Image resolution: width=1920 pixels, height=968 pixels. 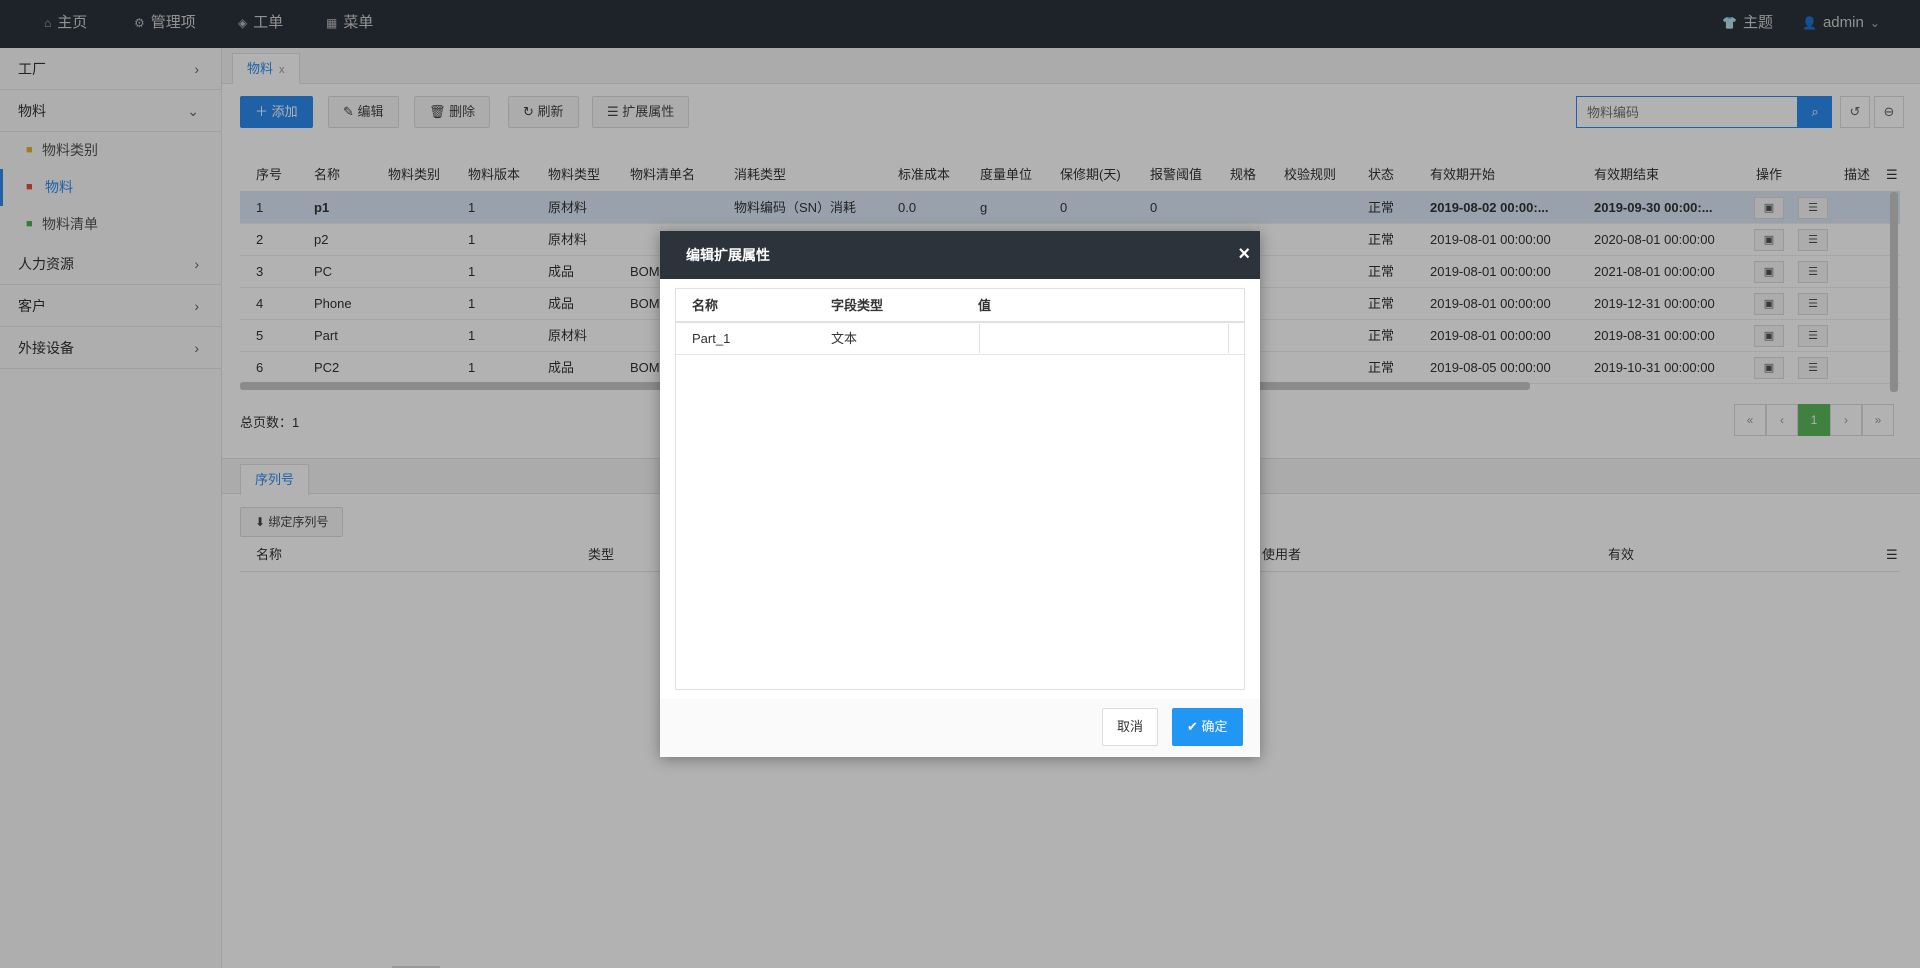 What do you see at coordinates (1194, 726) in the screenshot?
I see `check-icon: ✔` at bounding box center [1194, 726].